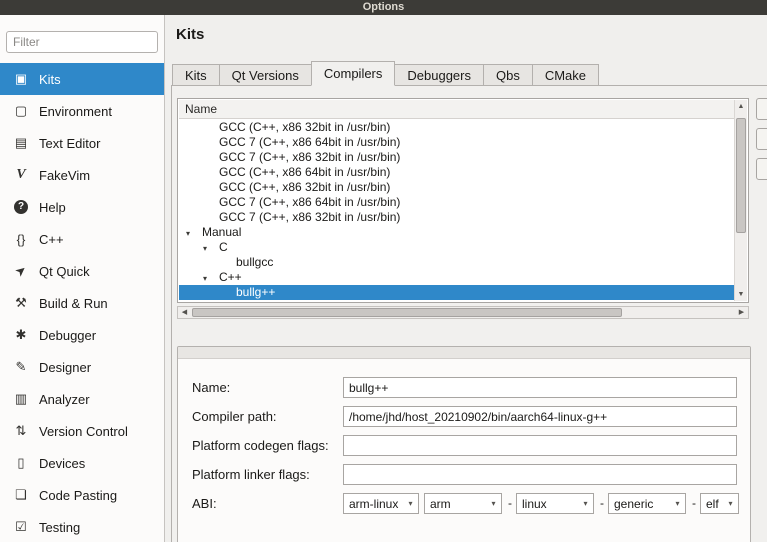  What do you see at coordinates (21, 462) in the screenshot?
I see `devices-icon: ▯` at bounding box center [21, 462].